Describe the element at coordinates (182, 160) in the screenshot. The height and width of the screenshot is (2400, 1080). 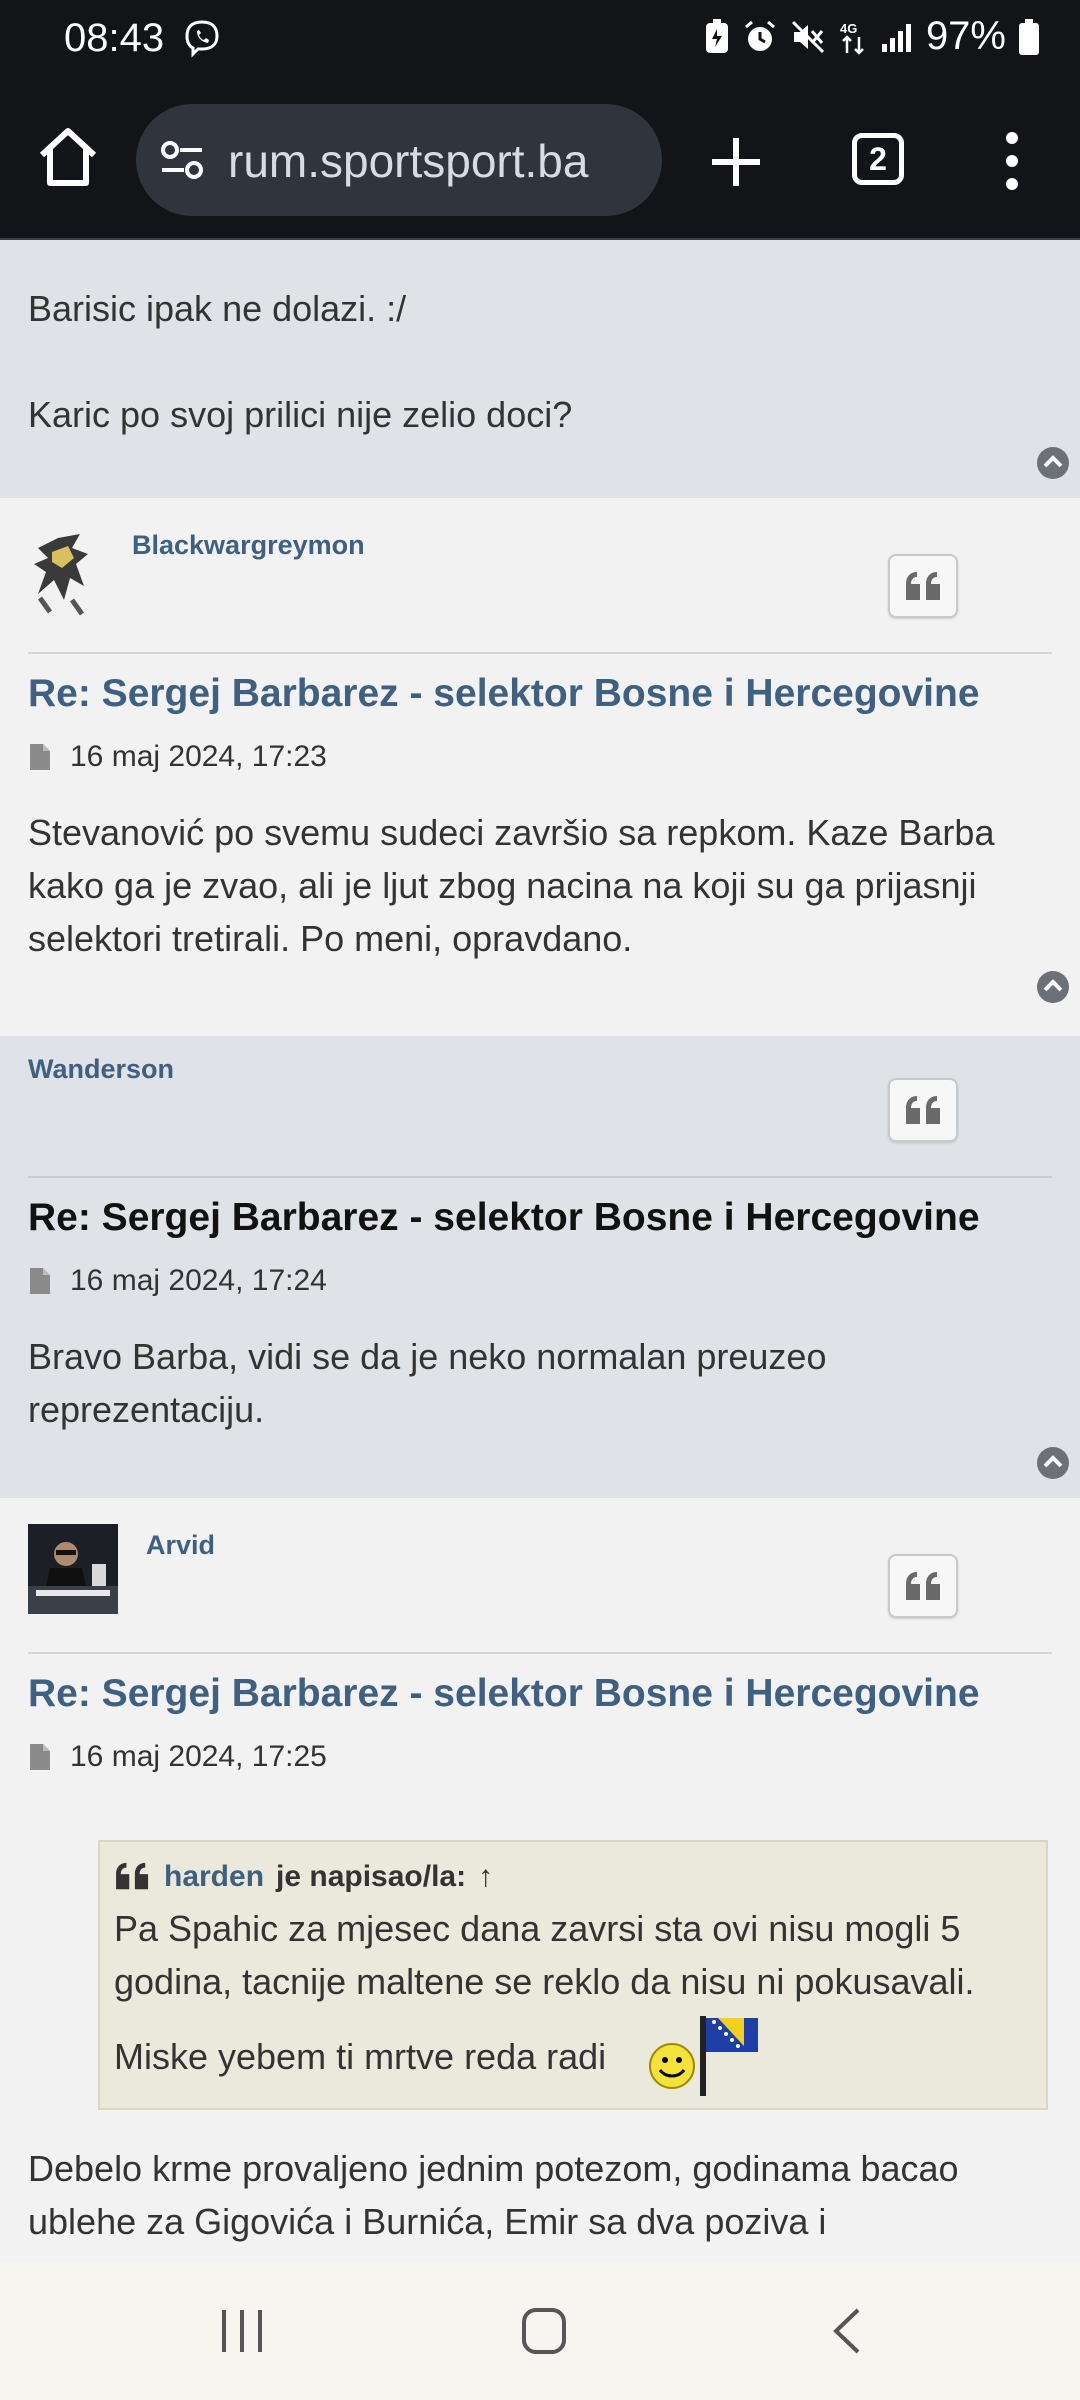
I see `site-settings-icon` at that location.